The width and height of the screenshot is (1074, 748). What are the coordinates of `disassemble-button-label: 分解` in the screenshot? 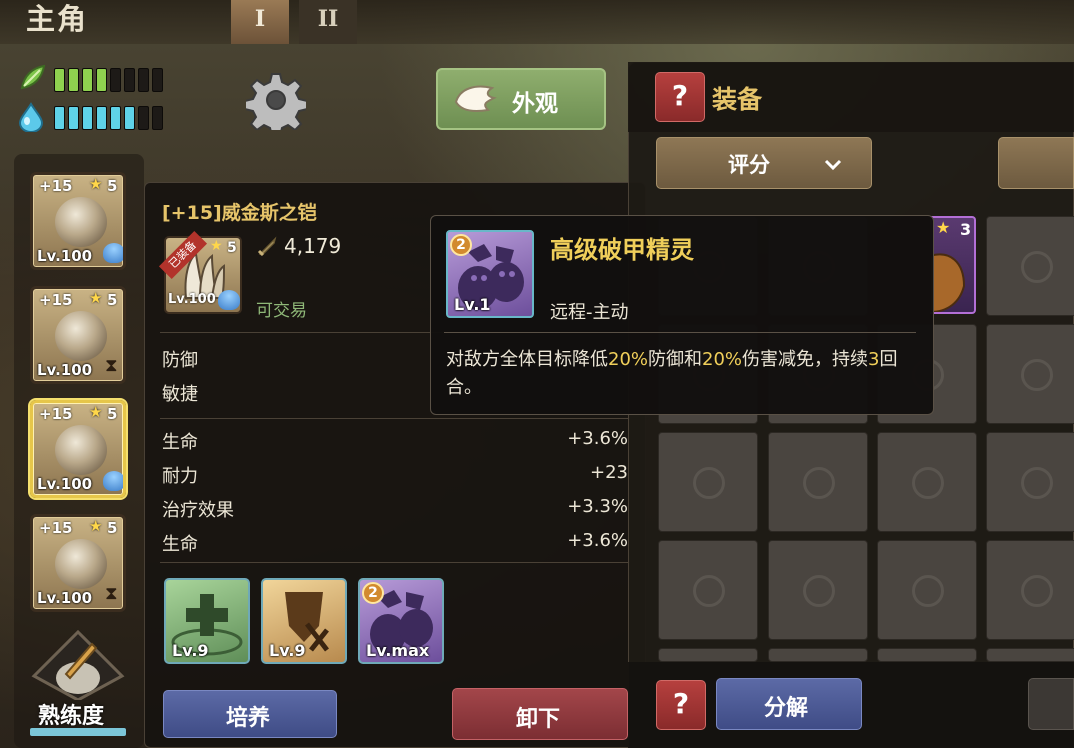 It's located at (786, 708).